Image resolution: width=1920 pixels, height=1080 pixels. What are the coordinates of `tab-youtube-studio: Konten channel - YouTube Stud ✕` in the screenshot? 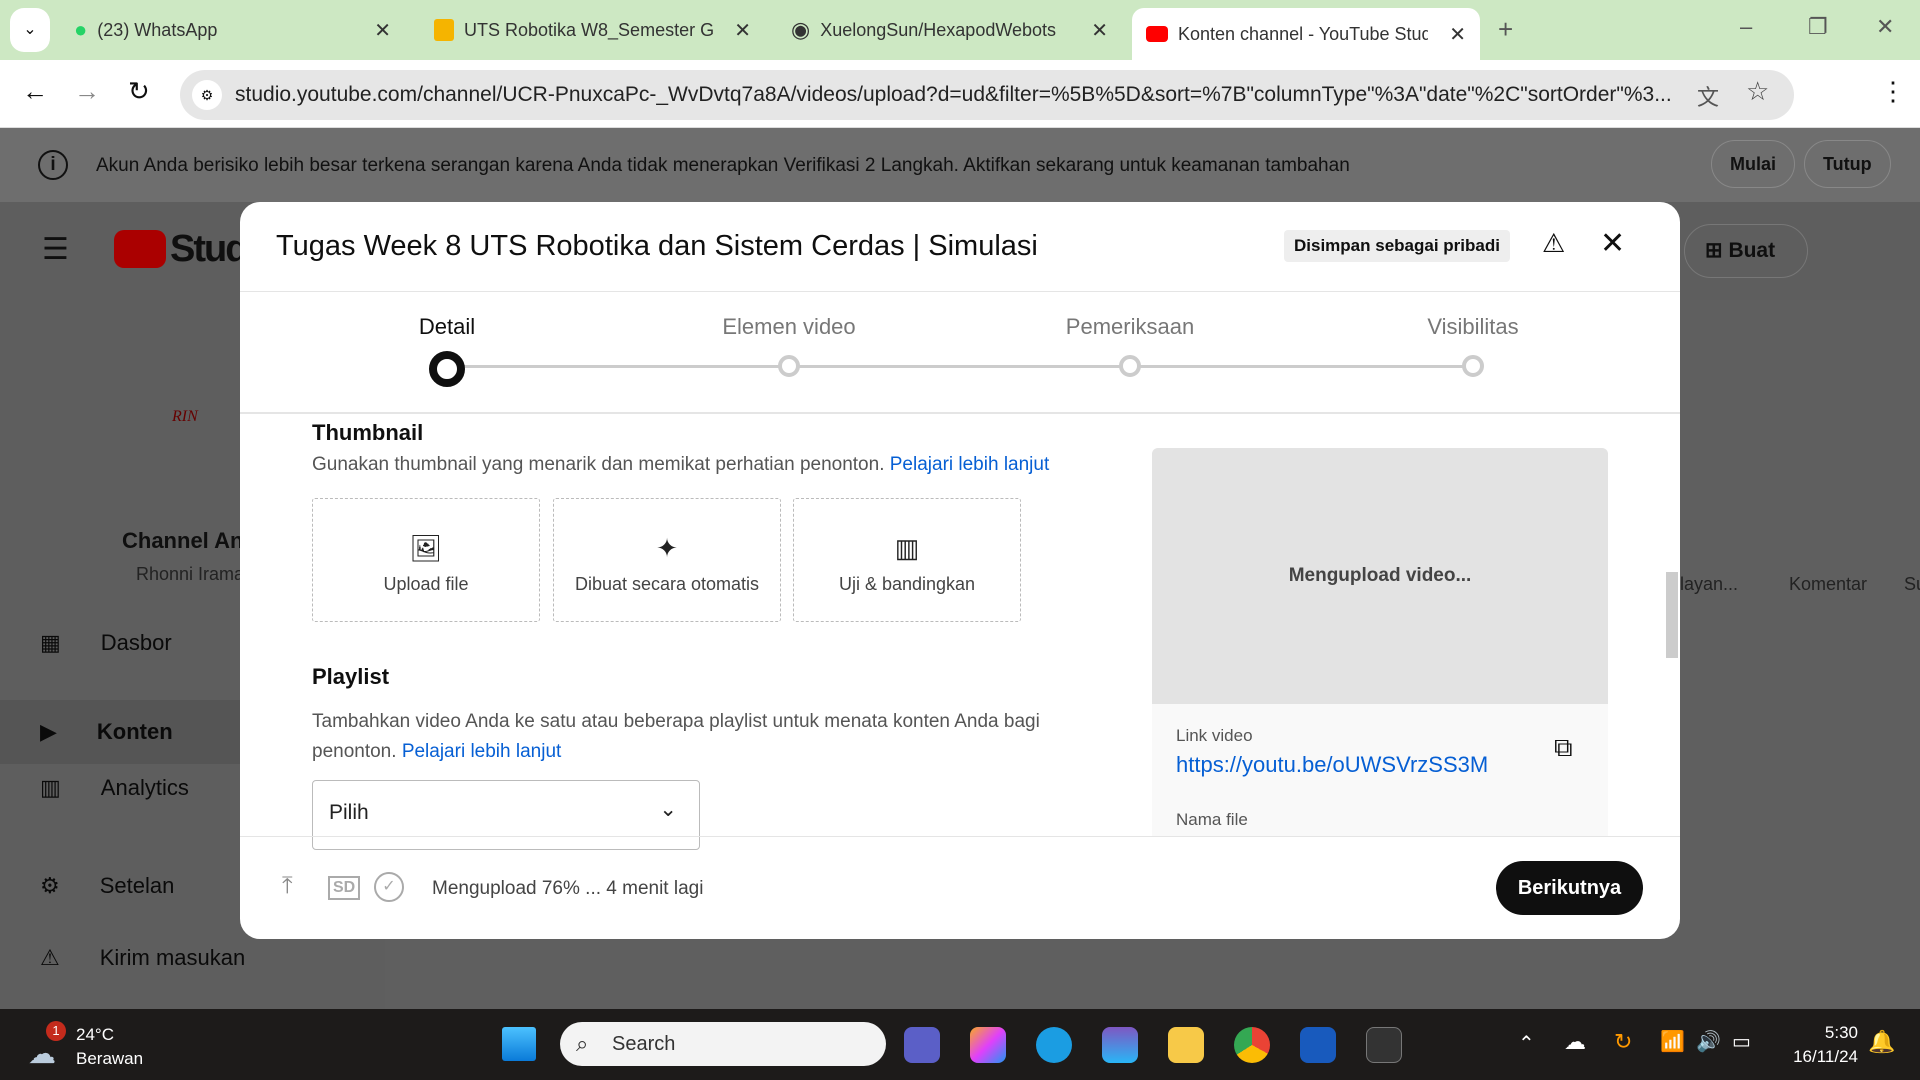 It's located at (1306, 34).